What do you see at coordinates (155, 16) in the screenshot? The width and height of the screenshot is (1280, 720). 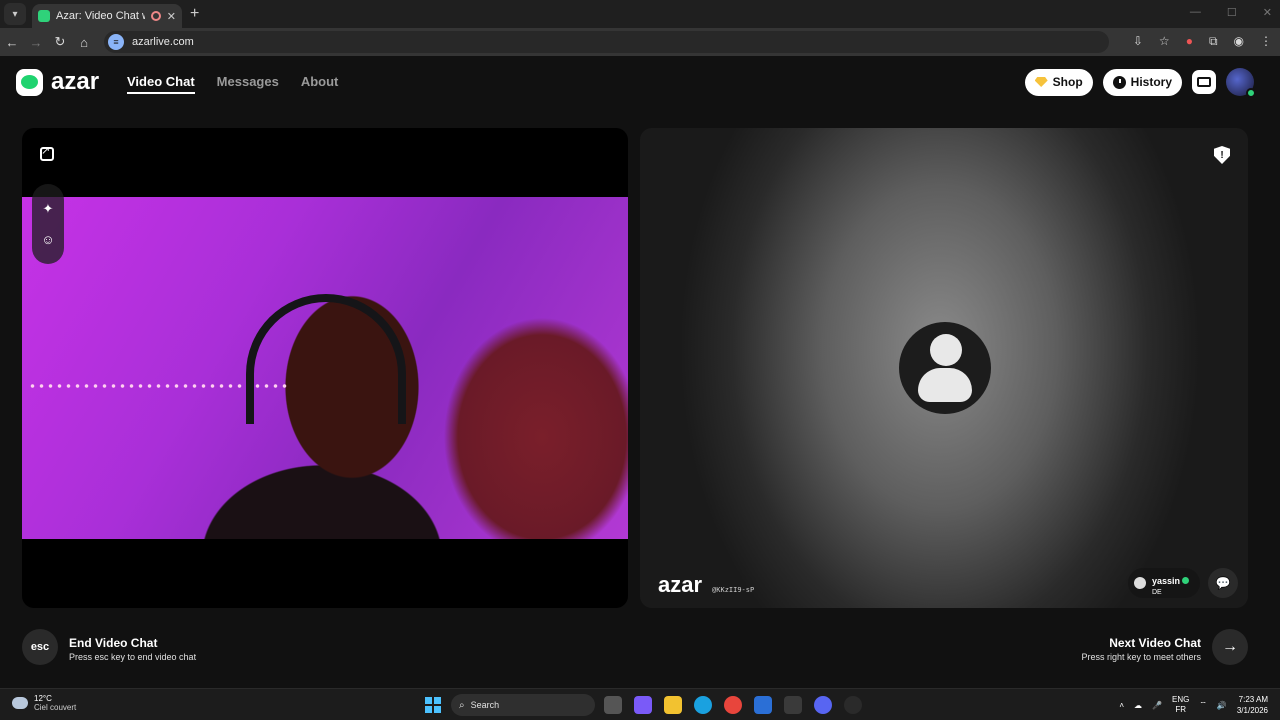 I see `recording-indicator-icon` at bounding box center [155, 16].